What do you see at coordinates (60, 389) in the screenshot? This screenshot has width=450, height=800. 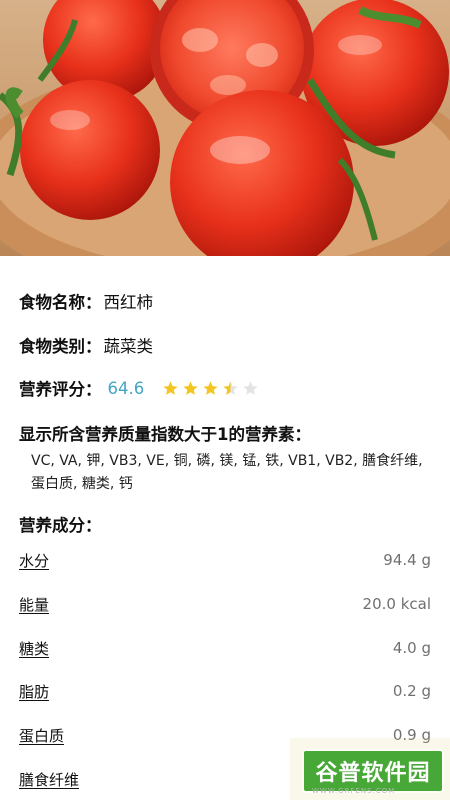 I see `nutrition-score-label: 营养评分：` at bounding box center [60, 389].